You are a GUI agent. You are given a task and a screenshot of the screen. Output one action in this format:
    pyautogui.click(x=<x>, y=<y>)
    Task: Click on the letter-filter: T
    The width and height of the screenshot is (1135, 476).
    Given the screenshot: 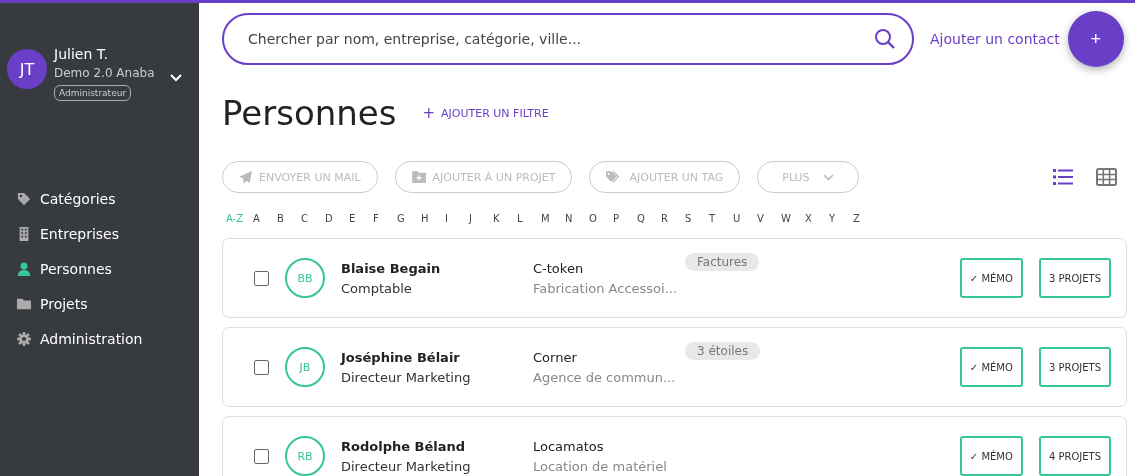 What is the action you would take?
    pyautogui.click(x=721, y=218)
    